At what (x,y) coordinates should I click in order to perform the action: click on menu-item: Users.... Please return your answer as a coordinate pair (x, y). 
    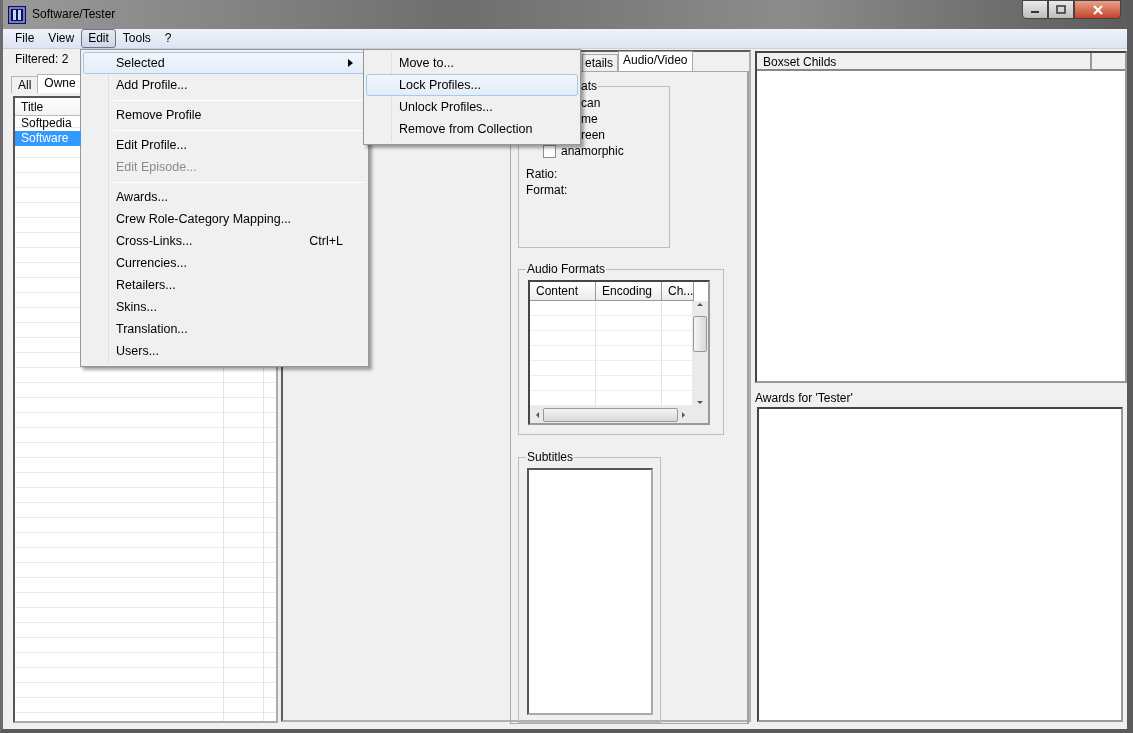
    Looking at the image, I should click on (224, 351).